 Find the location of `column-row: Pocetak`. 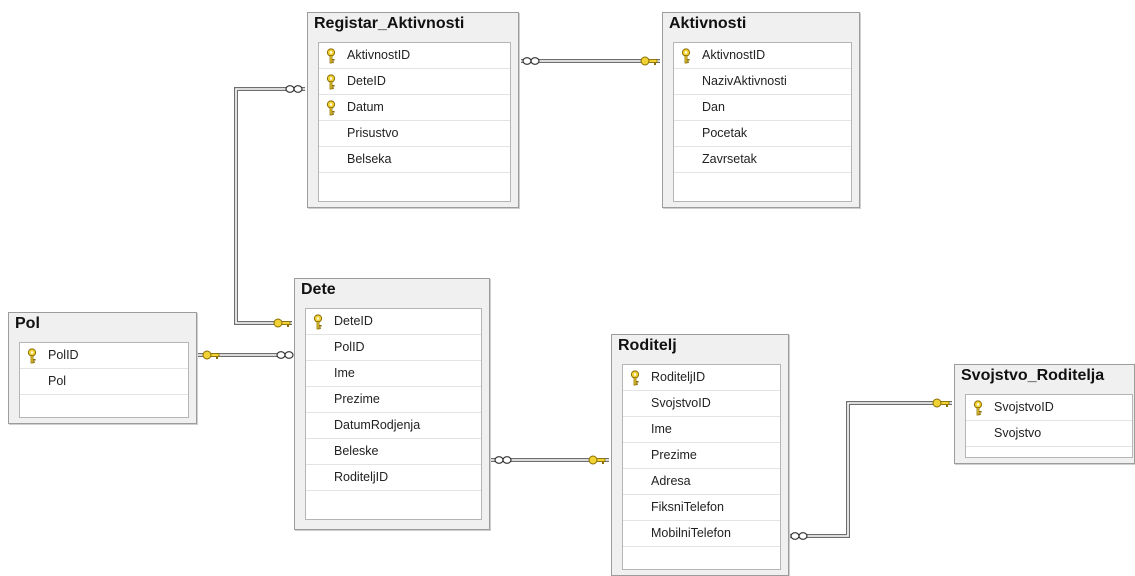

column-row: Pocetak is located at coordinates (762, 134).